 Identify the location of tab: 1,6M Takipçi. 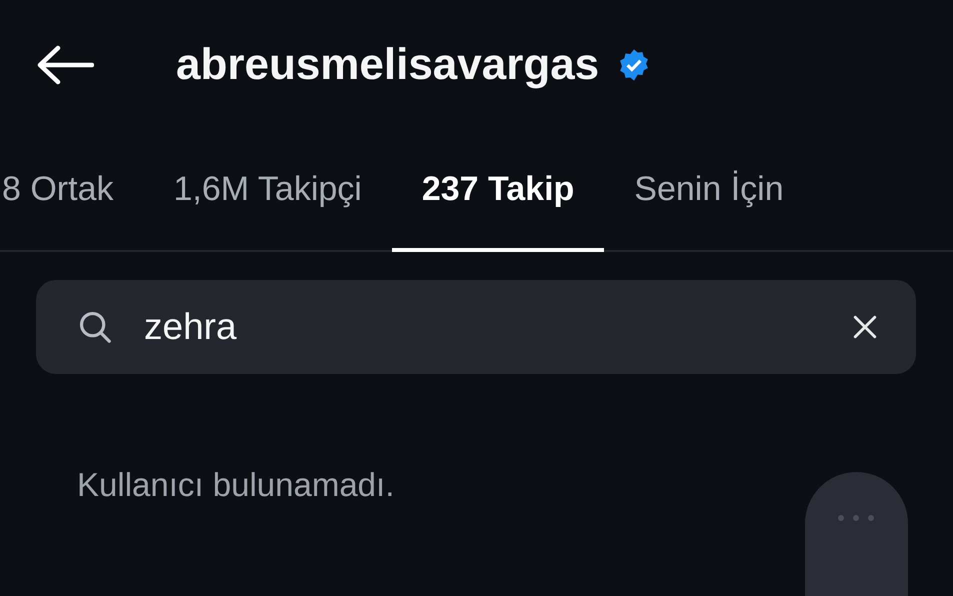
(267, 191).